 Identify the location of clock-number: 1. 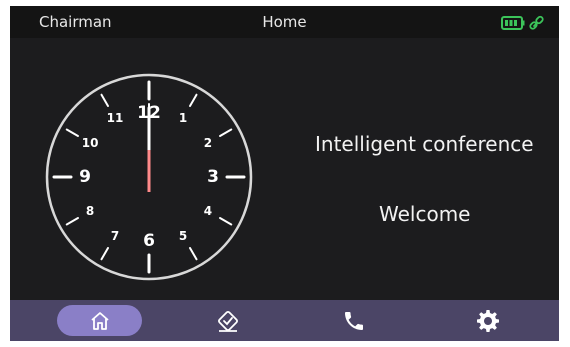
(183, 118).